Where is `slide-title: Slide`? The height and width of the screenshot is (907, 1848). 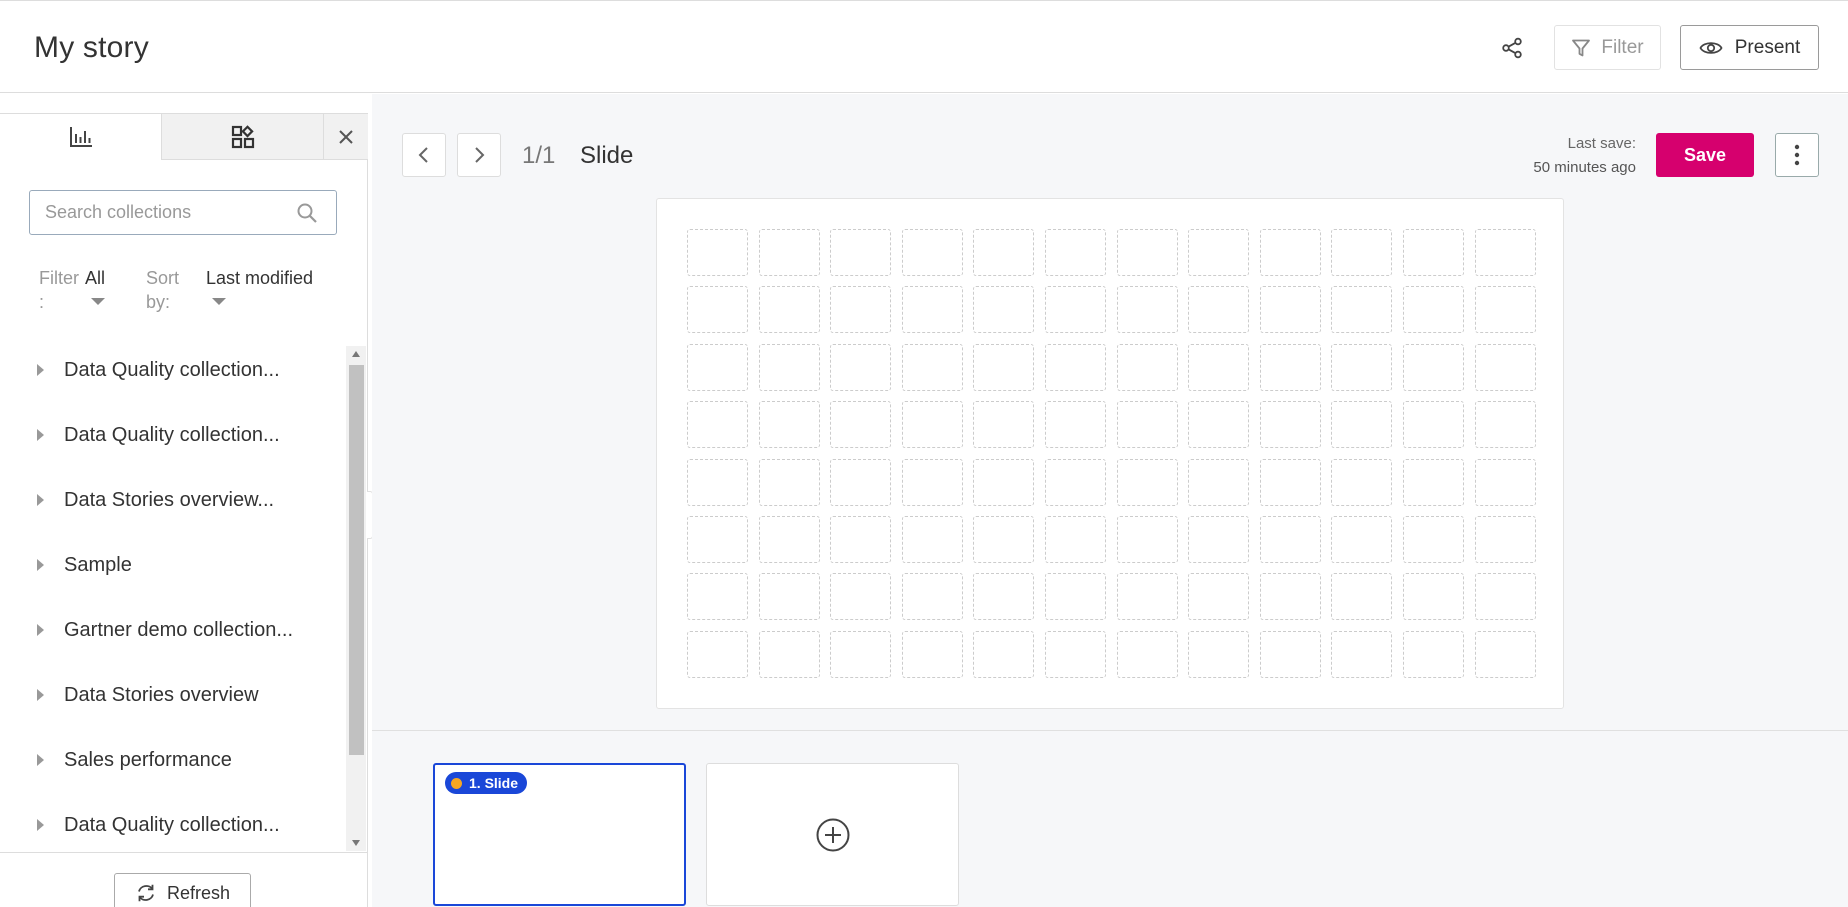 slide-title: Slide is located at coordinates (606, 156).